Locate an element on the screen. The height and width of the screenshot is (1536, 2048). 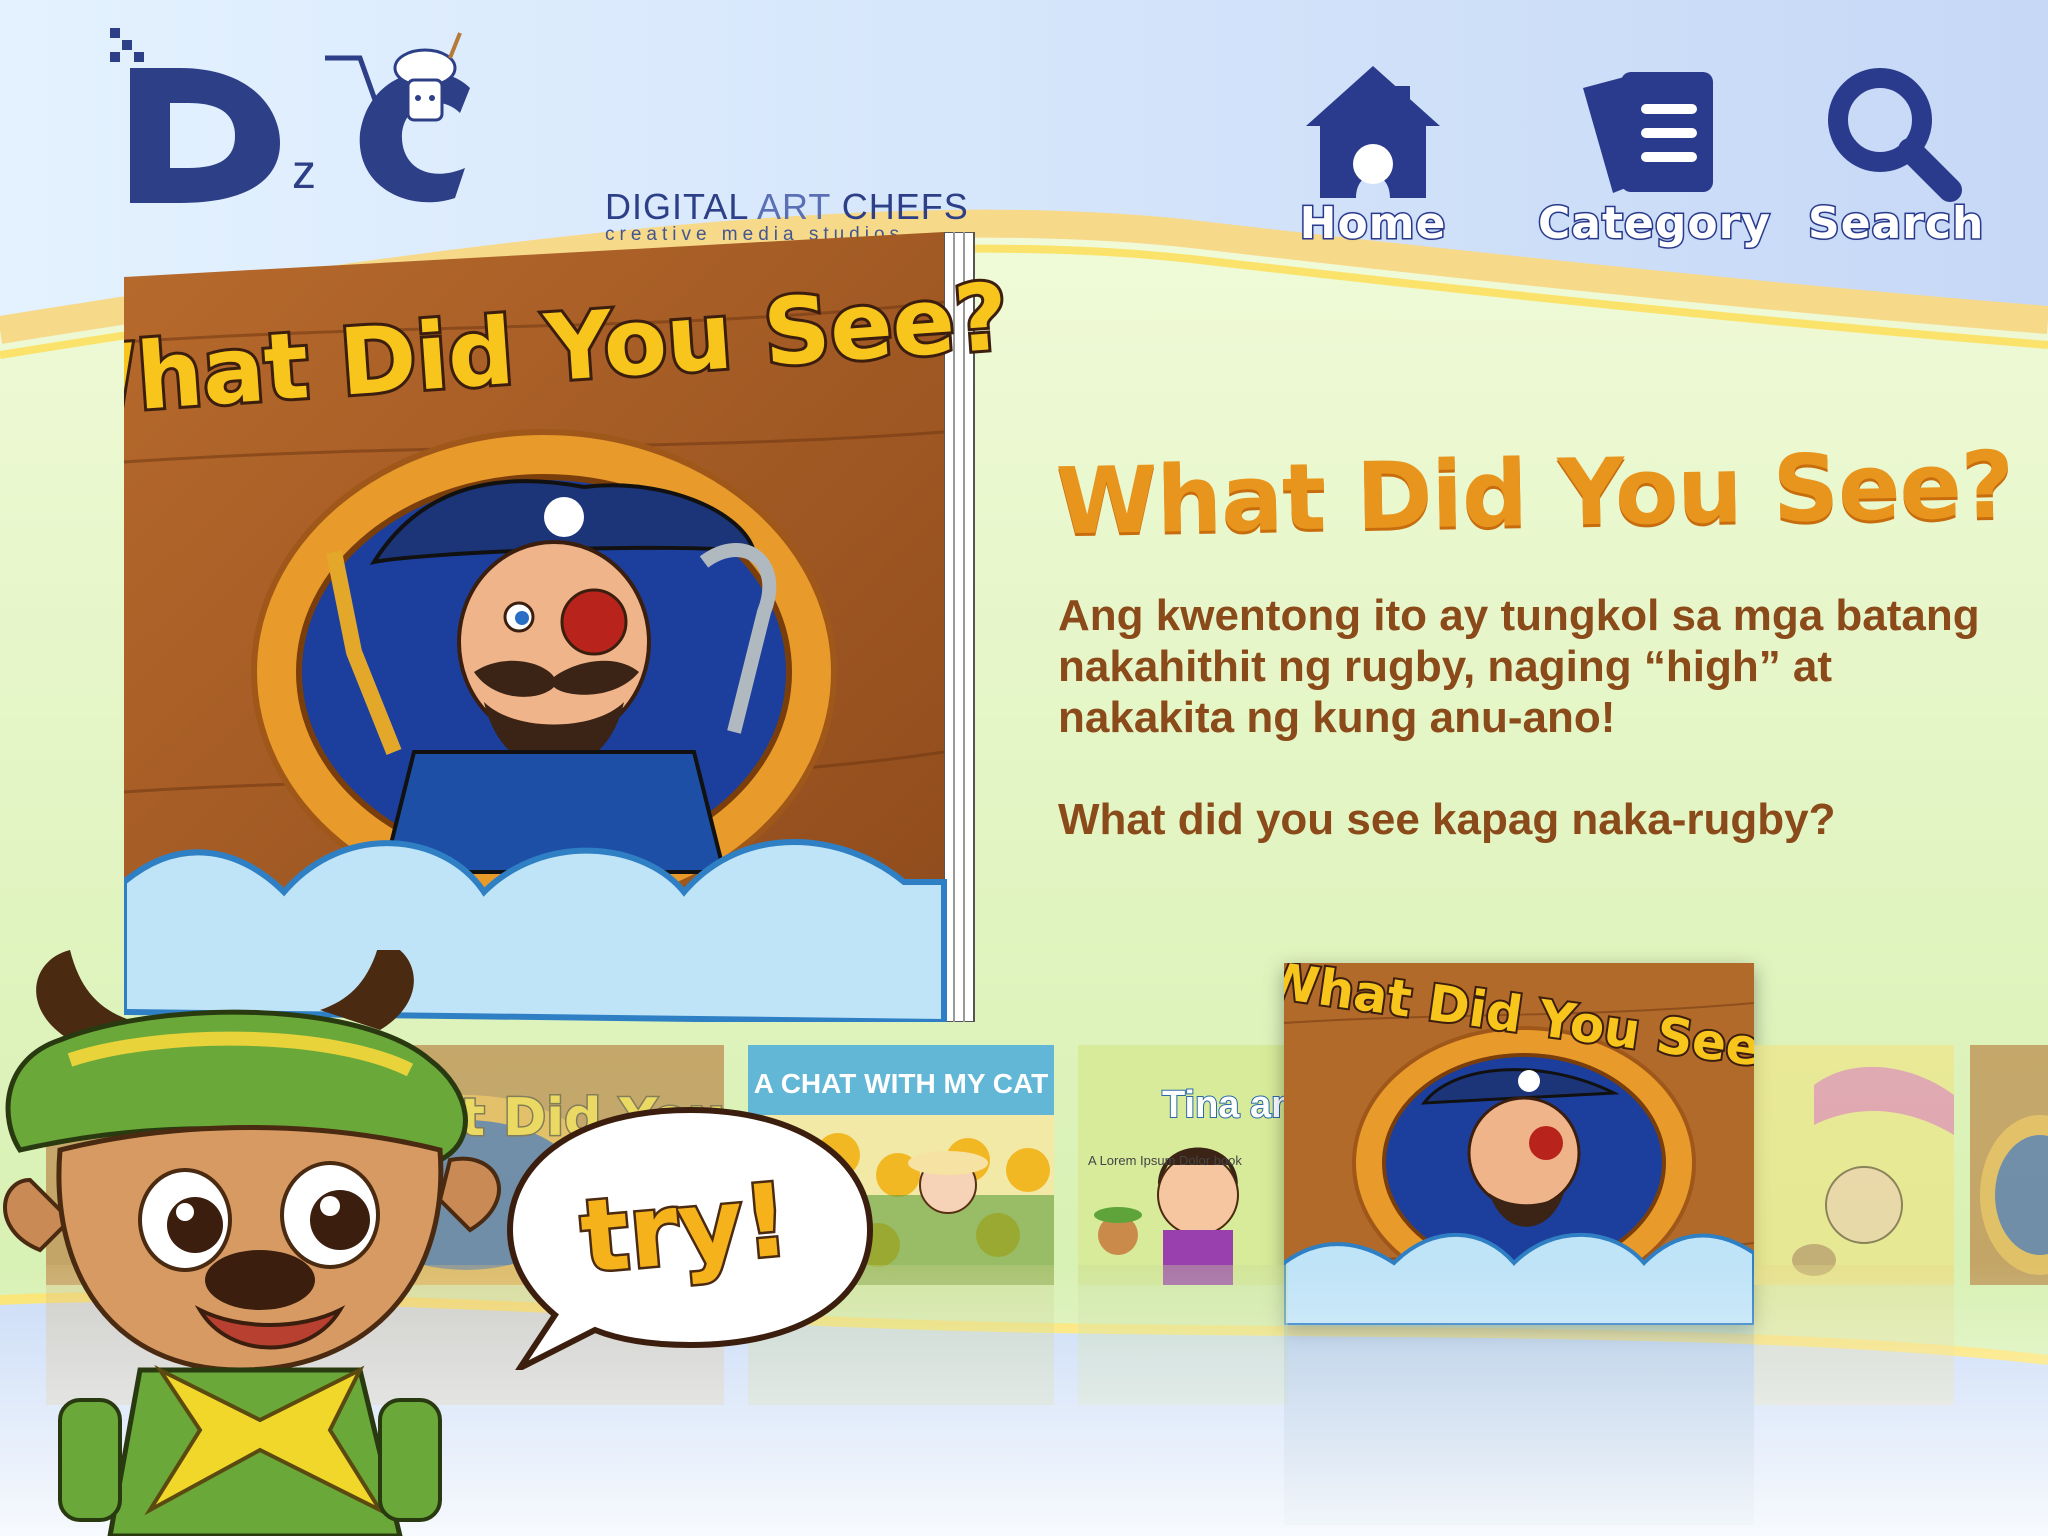
logo-brand-light: ART is located at coordinates (799, 206).